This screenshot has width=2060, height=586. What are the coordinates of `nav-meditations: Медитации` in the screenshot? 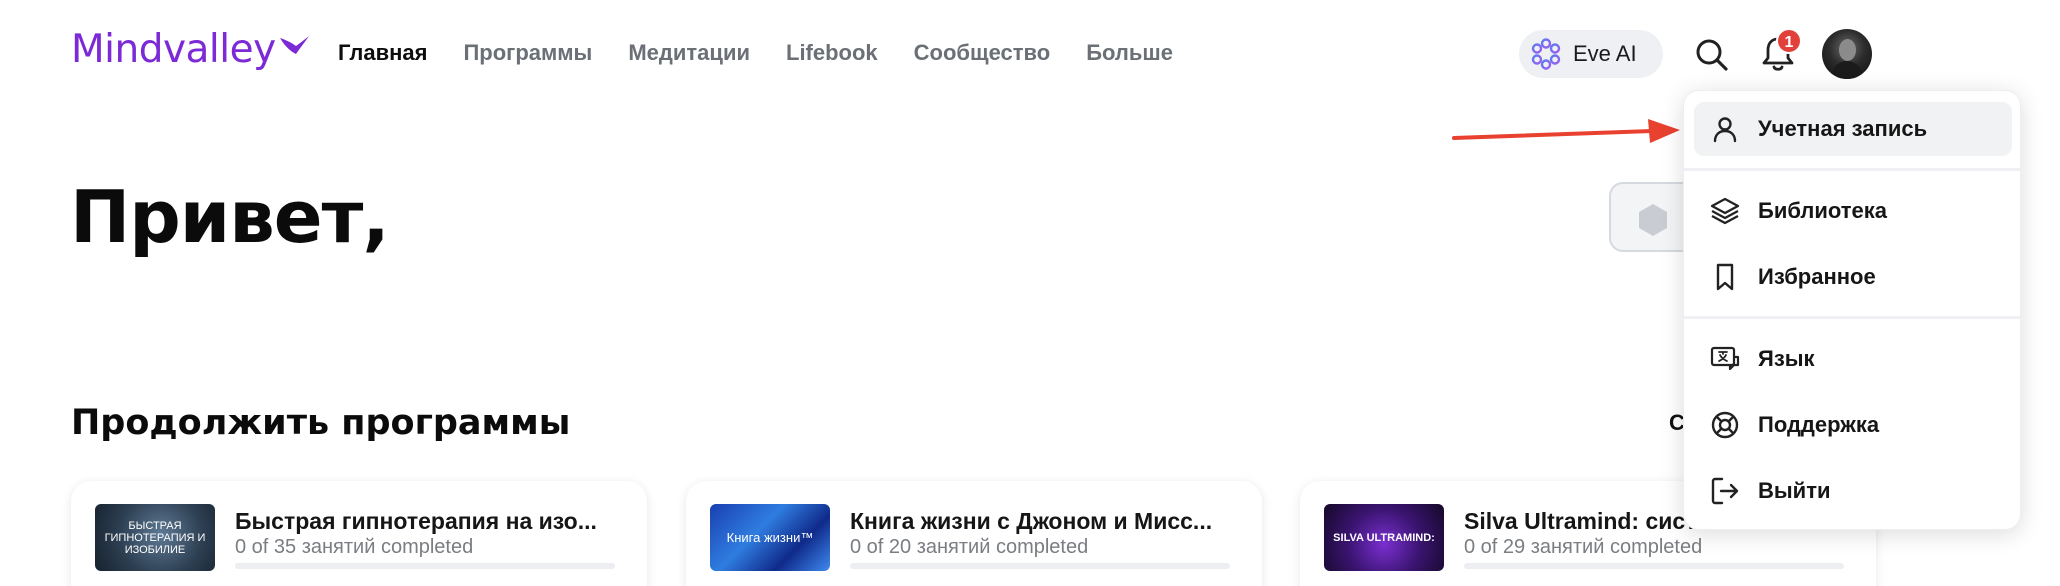 It's located at (689, 53).